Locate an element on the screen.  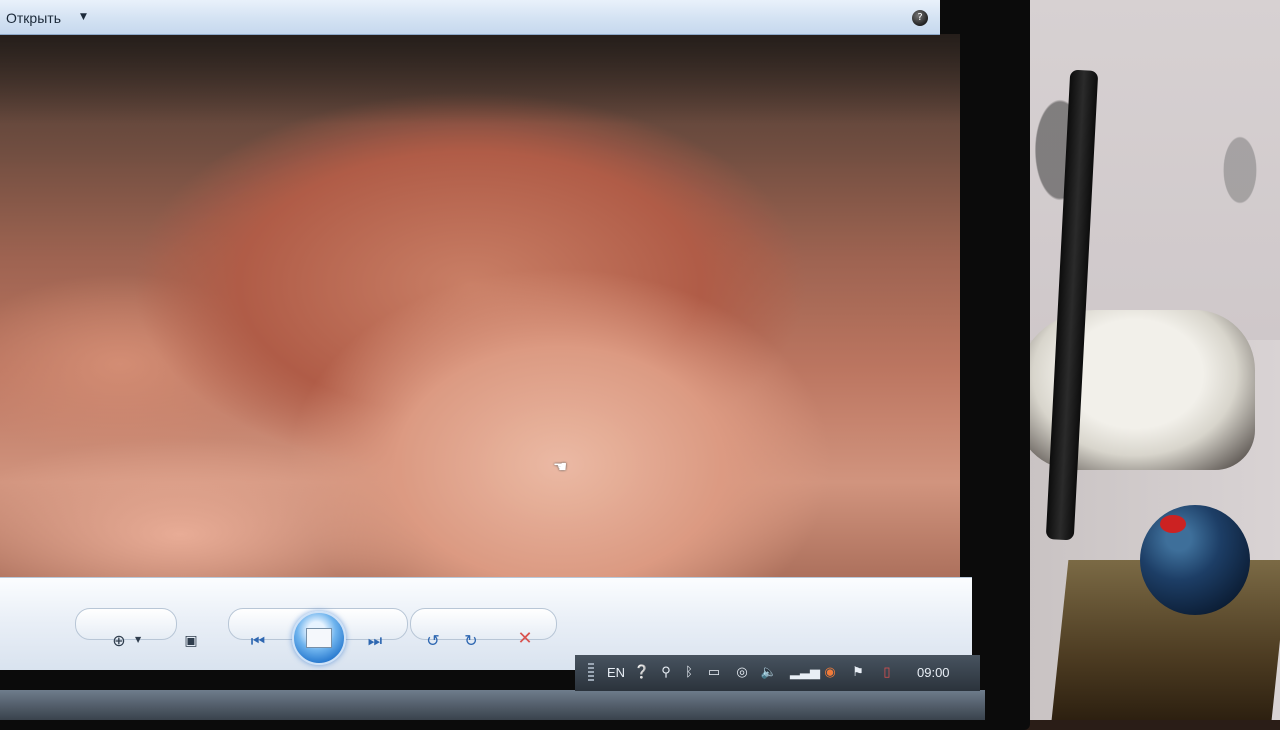
slideshow-button is located at coordinates (319, 638).